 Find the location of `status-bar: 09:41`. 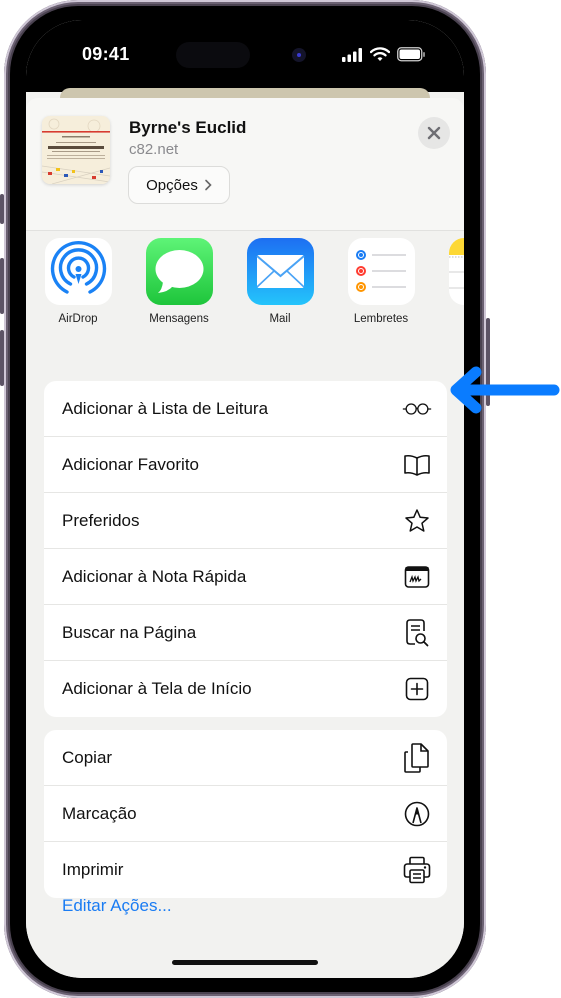

status-bar: 09:41 is located at coordinates (245, 56).